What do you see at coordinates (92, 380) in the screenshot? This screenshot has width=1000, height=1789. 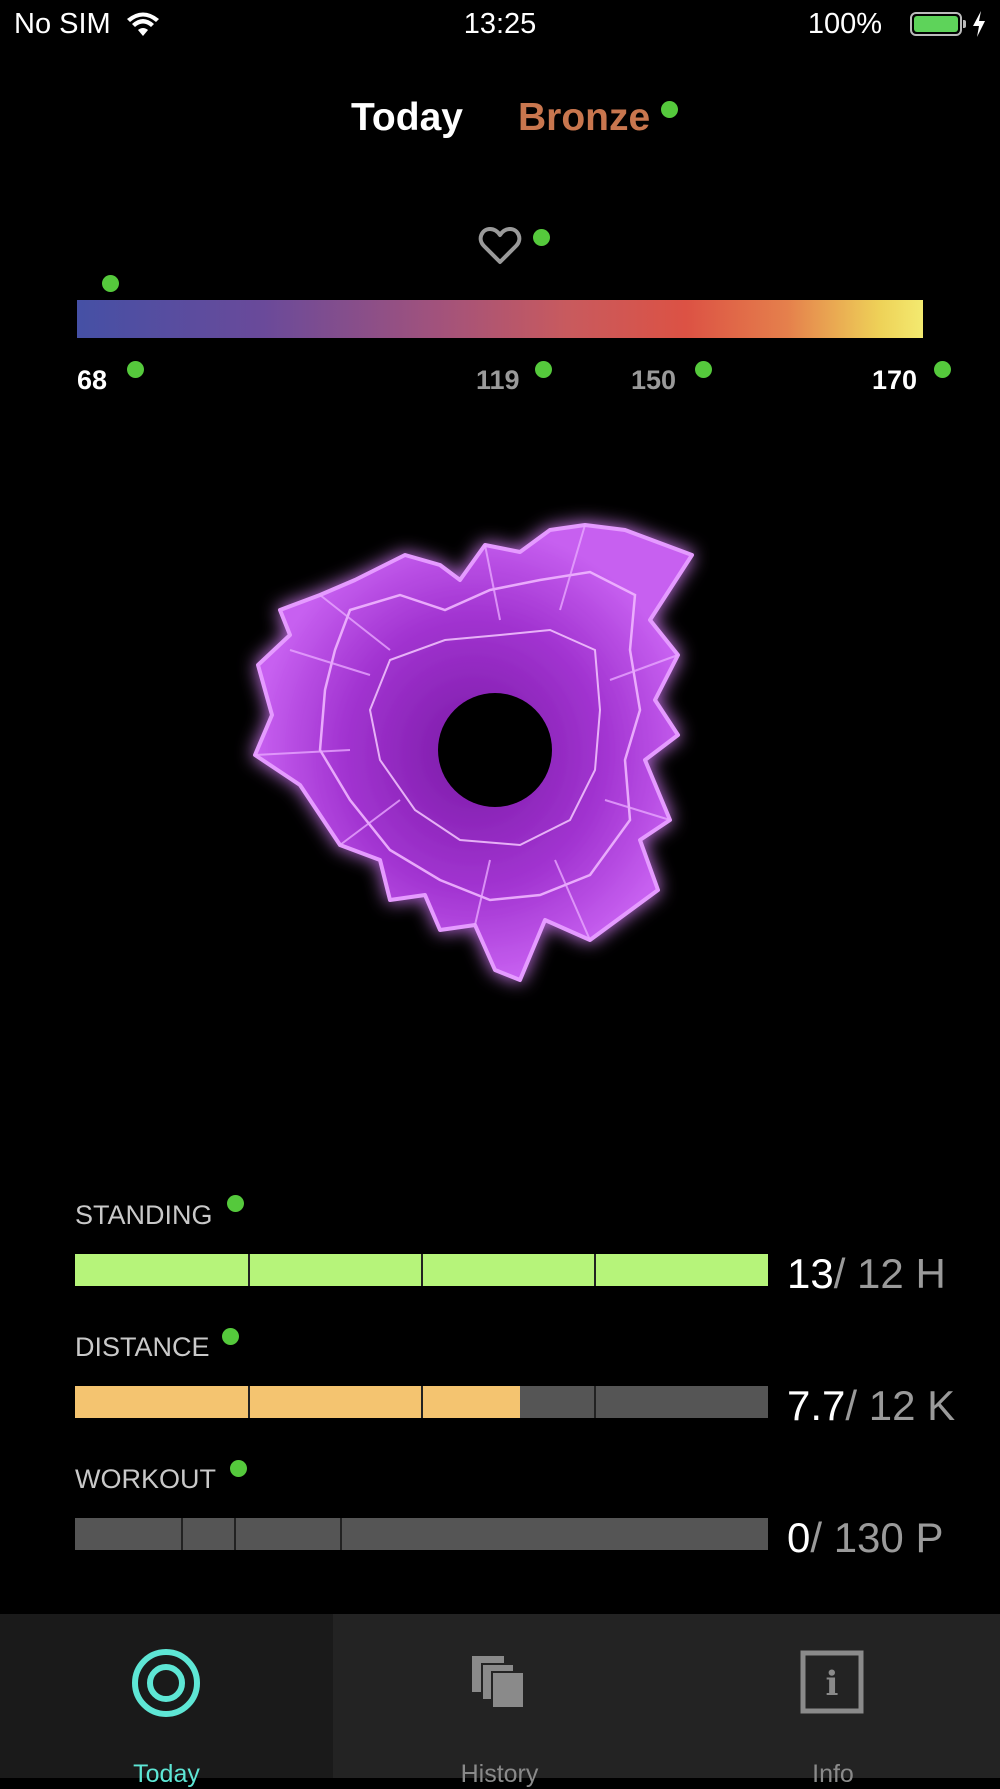 I see `heart-rate-min-label: 68` at bounding box center [92, 380].